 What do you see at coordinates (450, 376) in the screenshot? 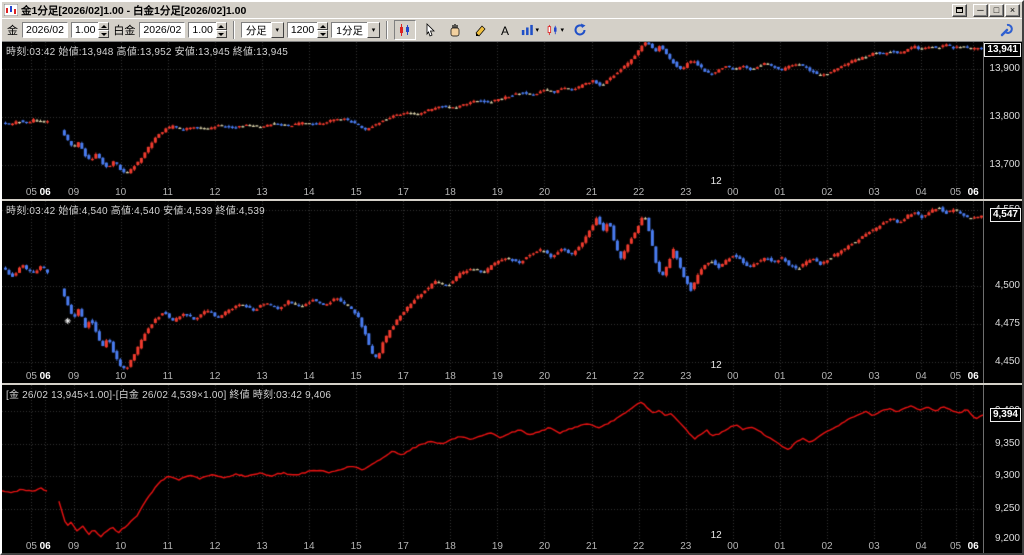
I see `time-axis-label: 18` at bounding box center [450, 376].